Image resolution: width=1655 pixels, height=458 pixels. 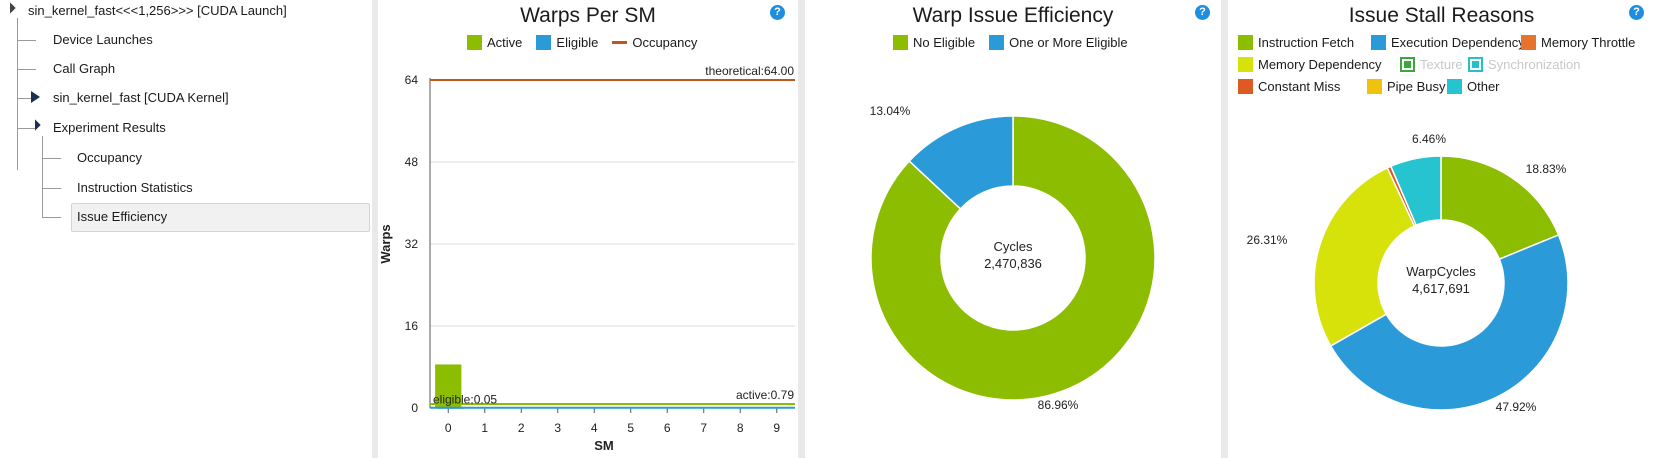 I want to click on y-tick-label: 64, so click(x=412, y=80).